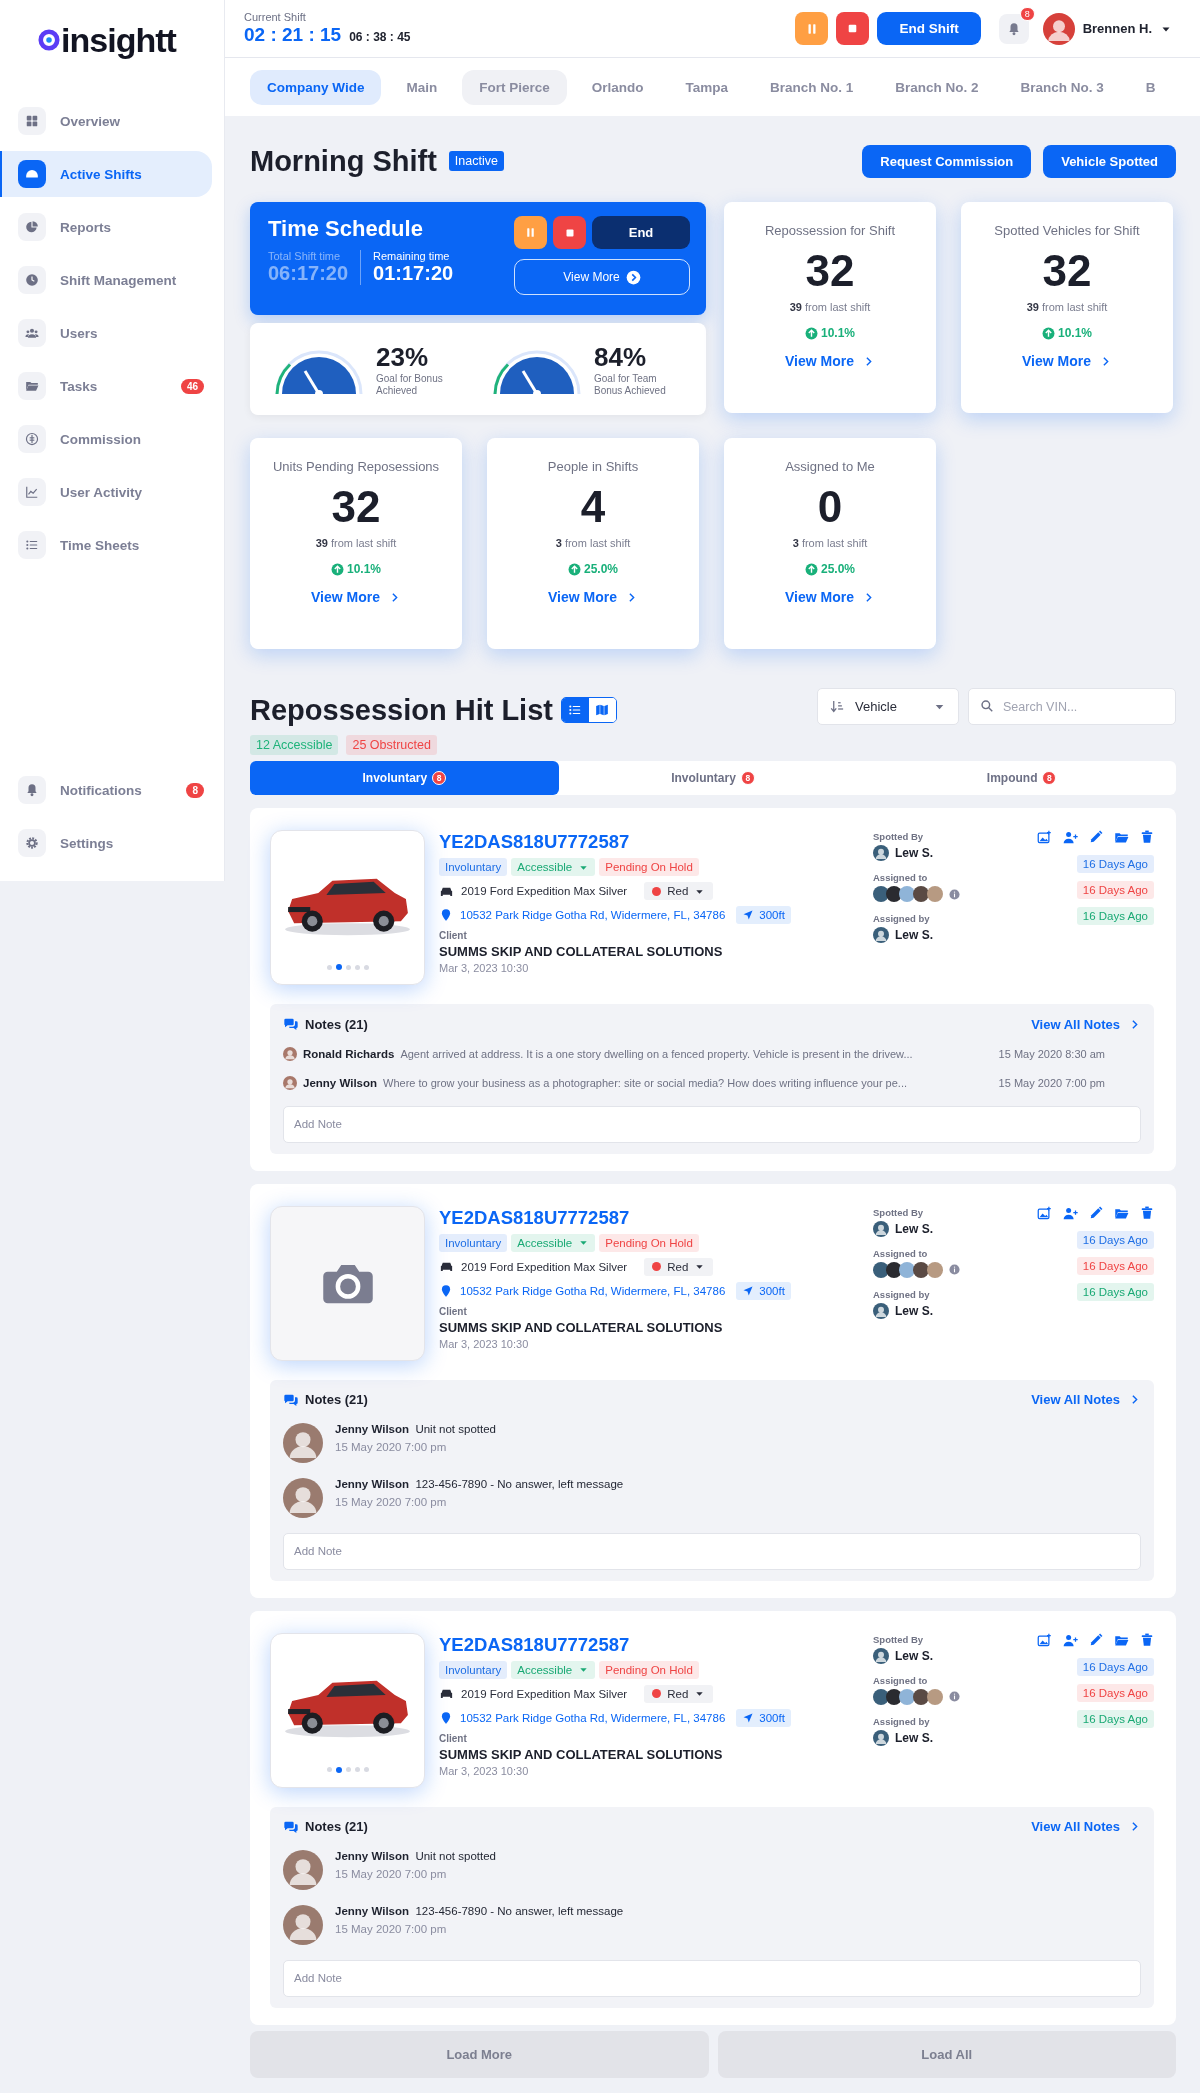 The image size is (1200, 2093). What do you see at coordinates (1044, 1640) in the screenshot?
I see `add-image-icon` at bounding box center [1044, 1640].